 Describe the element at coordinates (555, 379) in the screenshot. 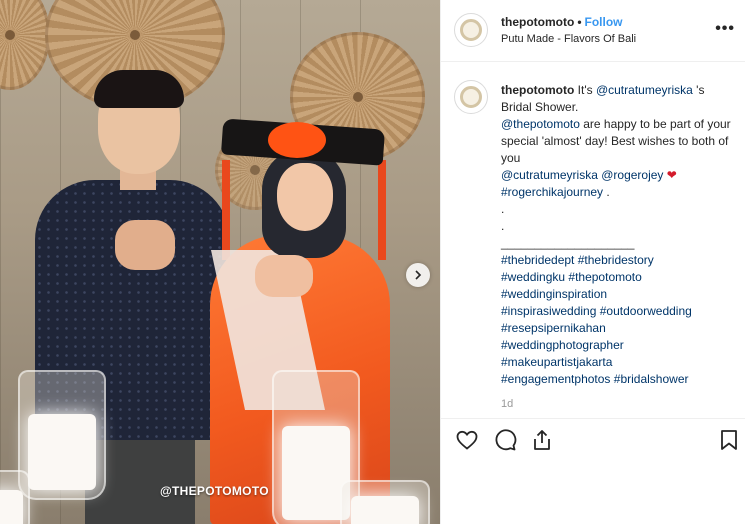

I see `hashtag-link: #engagementphotos` at that location.